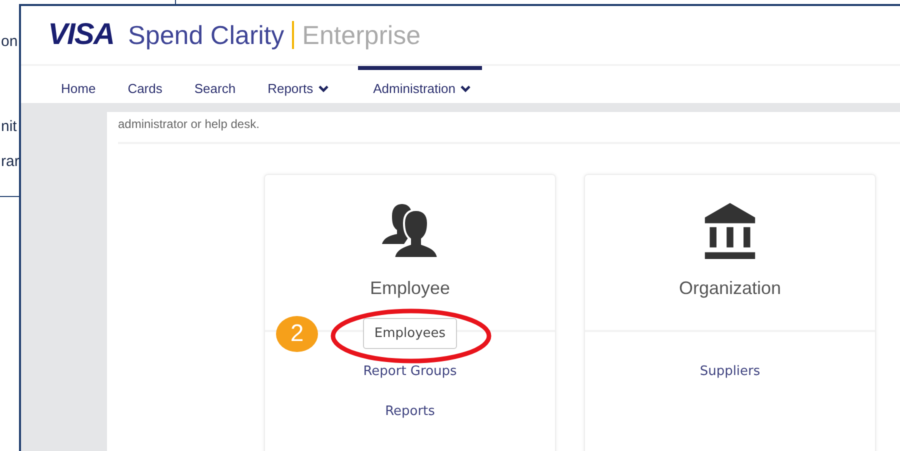 The height and width of the screenshot is (451, 900). What do you see at coordinates (145, 84) in the screenshot?
I see `nav-tab: Cards` at bounding box center [145, 84].